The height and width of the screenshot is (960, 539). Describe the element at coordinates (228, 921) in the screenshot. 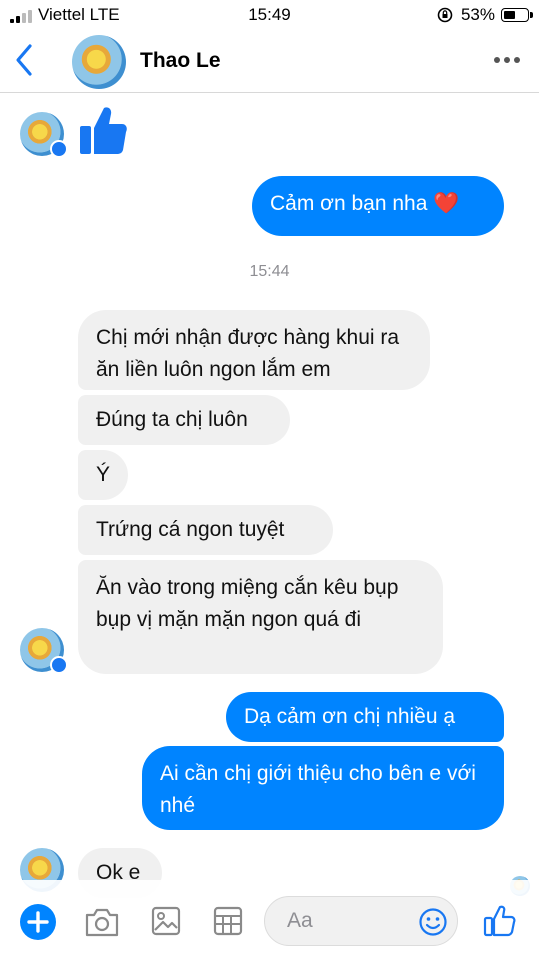

I see `sticker-icon` at that location.